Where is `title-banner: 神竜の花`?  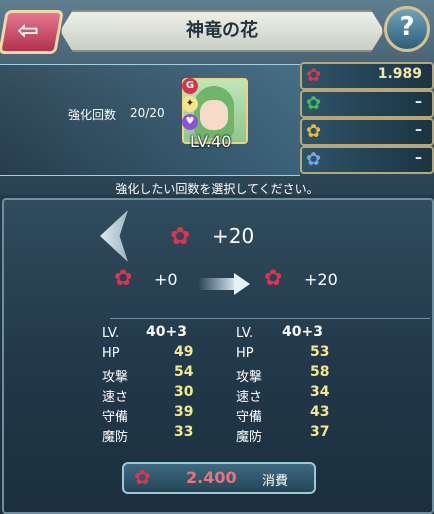 title-banner: 神竜の花 is located at coordinates (222, 31).